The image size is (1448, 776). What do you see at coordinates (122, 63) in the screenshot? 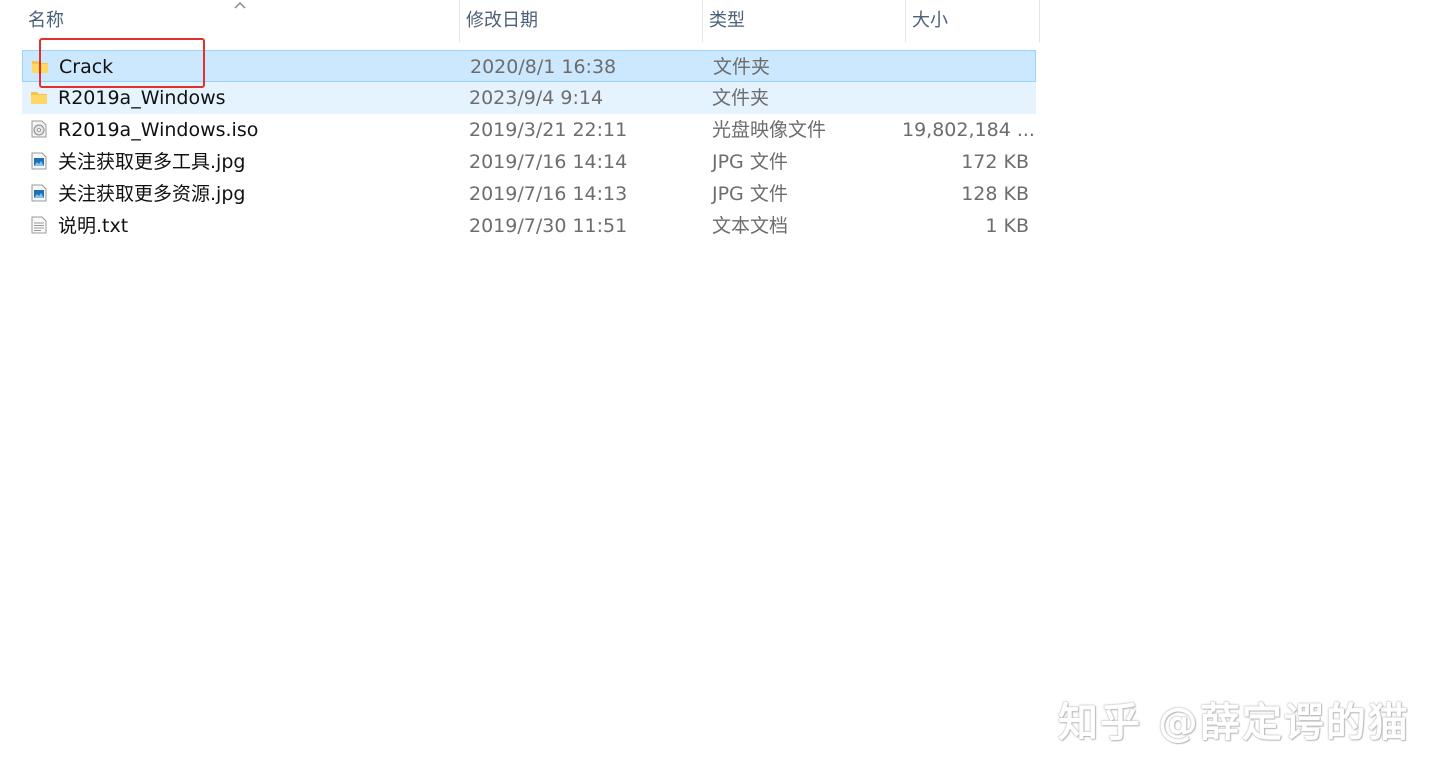
I see `red-highlight-annotation` at bounding box center [122, 63].